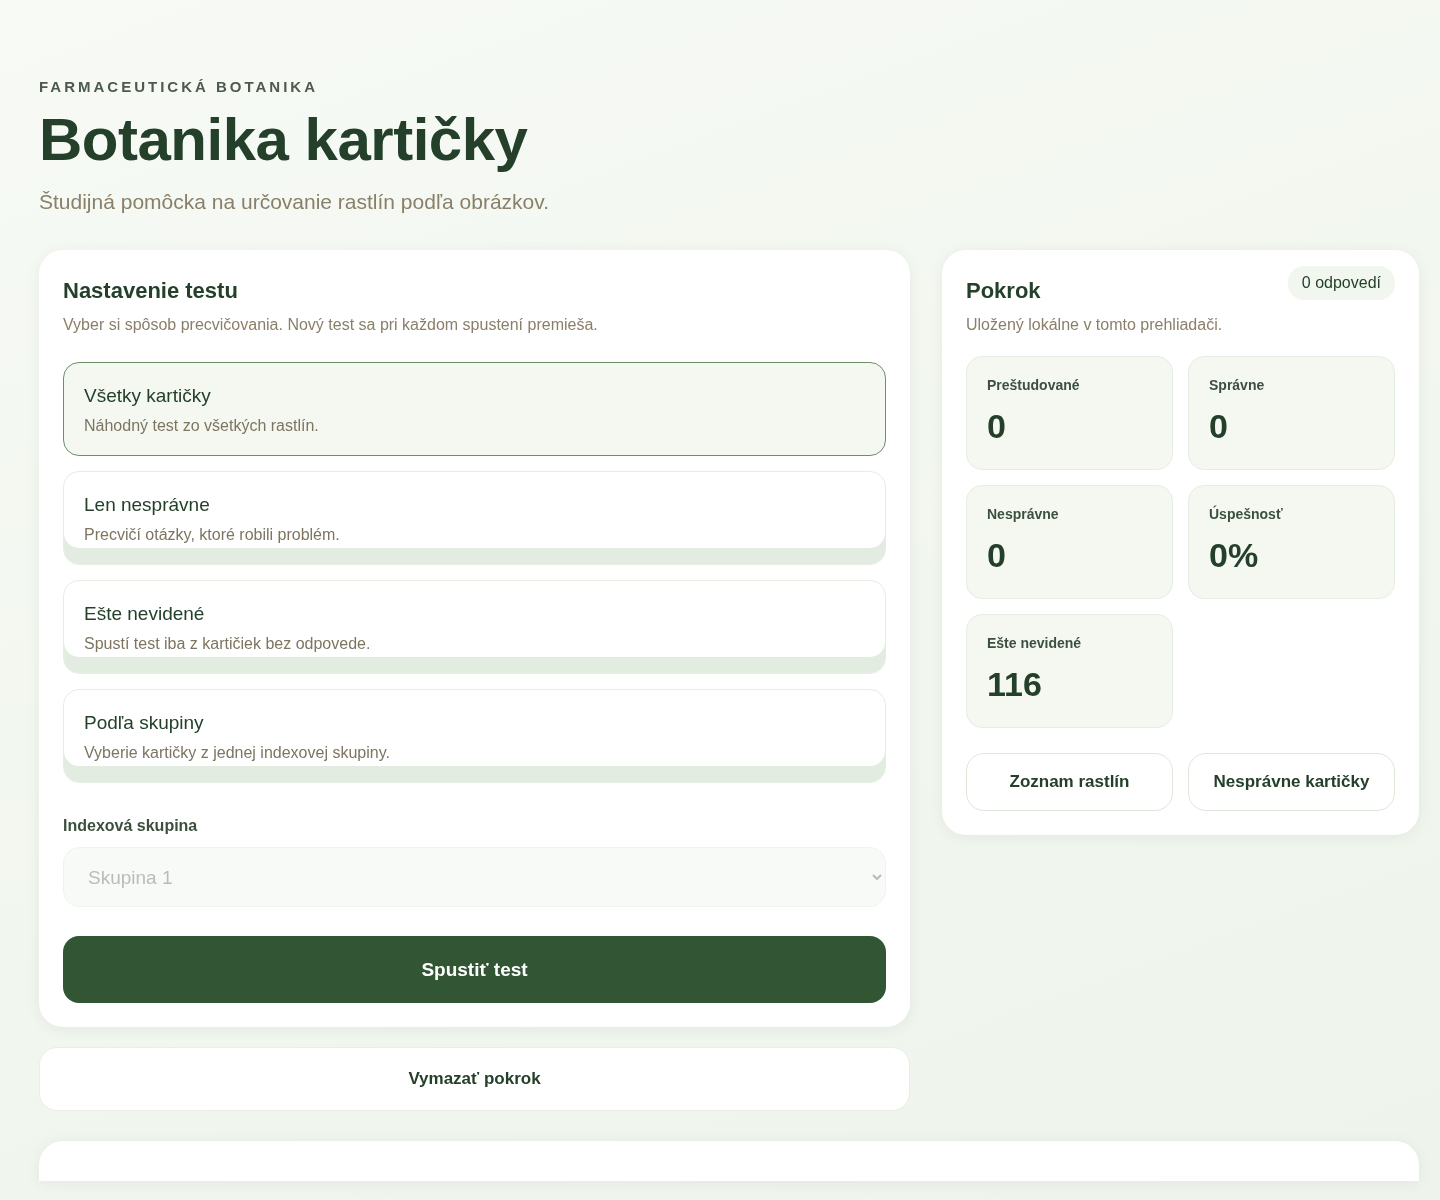  What do you see at coordinates (1234, 555) in the screenshot?
I see `stat-value: 0%` at bounding box center [1234, 555].